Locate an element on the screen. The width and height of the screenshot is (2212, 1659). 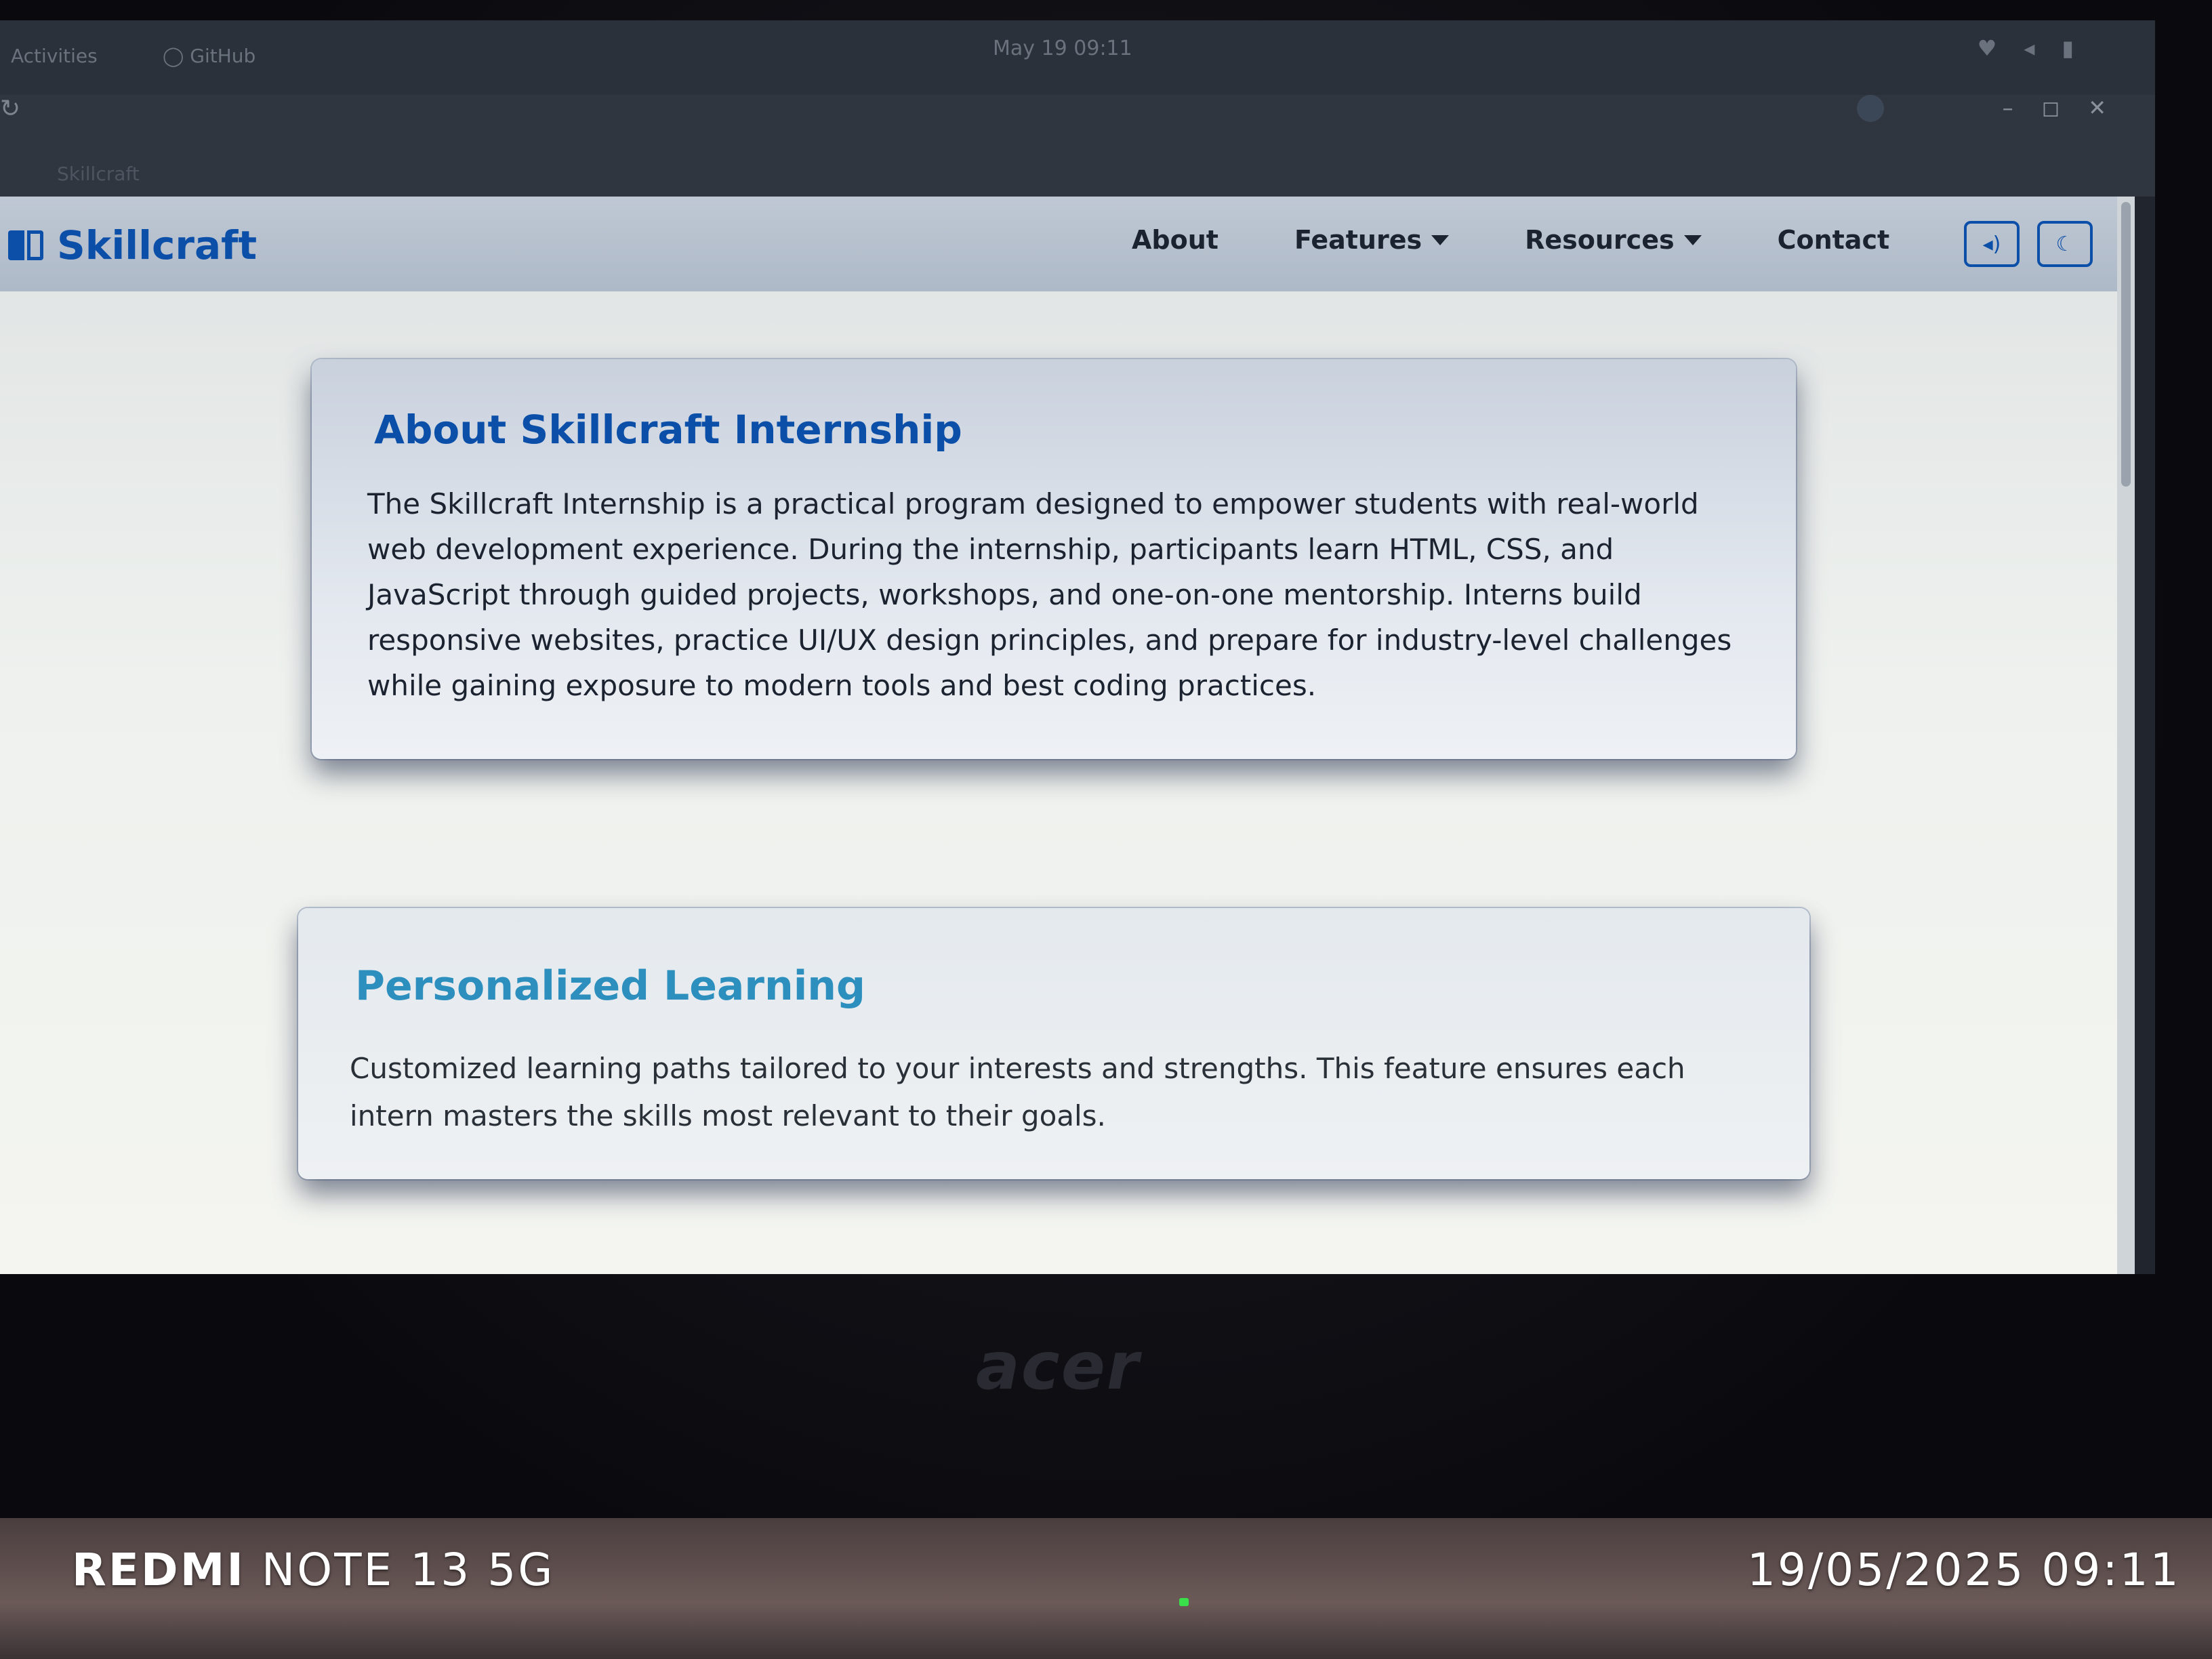
minimize-icon: – is located at coordinates (2022, 108).